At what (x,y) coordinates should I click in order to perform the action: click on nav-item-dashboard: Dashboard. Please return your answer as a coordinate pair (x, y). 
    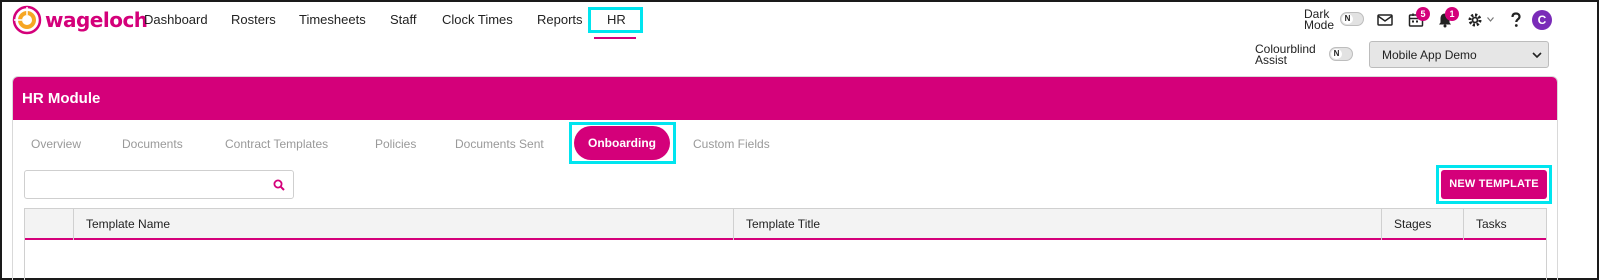
    Looking at the image, I should click on (176, 19).